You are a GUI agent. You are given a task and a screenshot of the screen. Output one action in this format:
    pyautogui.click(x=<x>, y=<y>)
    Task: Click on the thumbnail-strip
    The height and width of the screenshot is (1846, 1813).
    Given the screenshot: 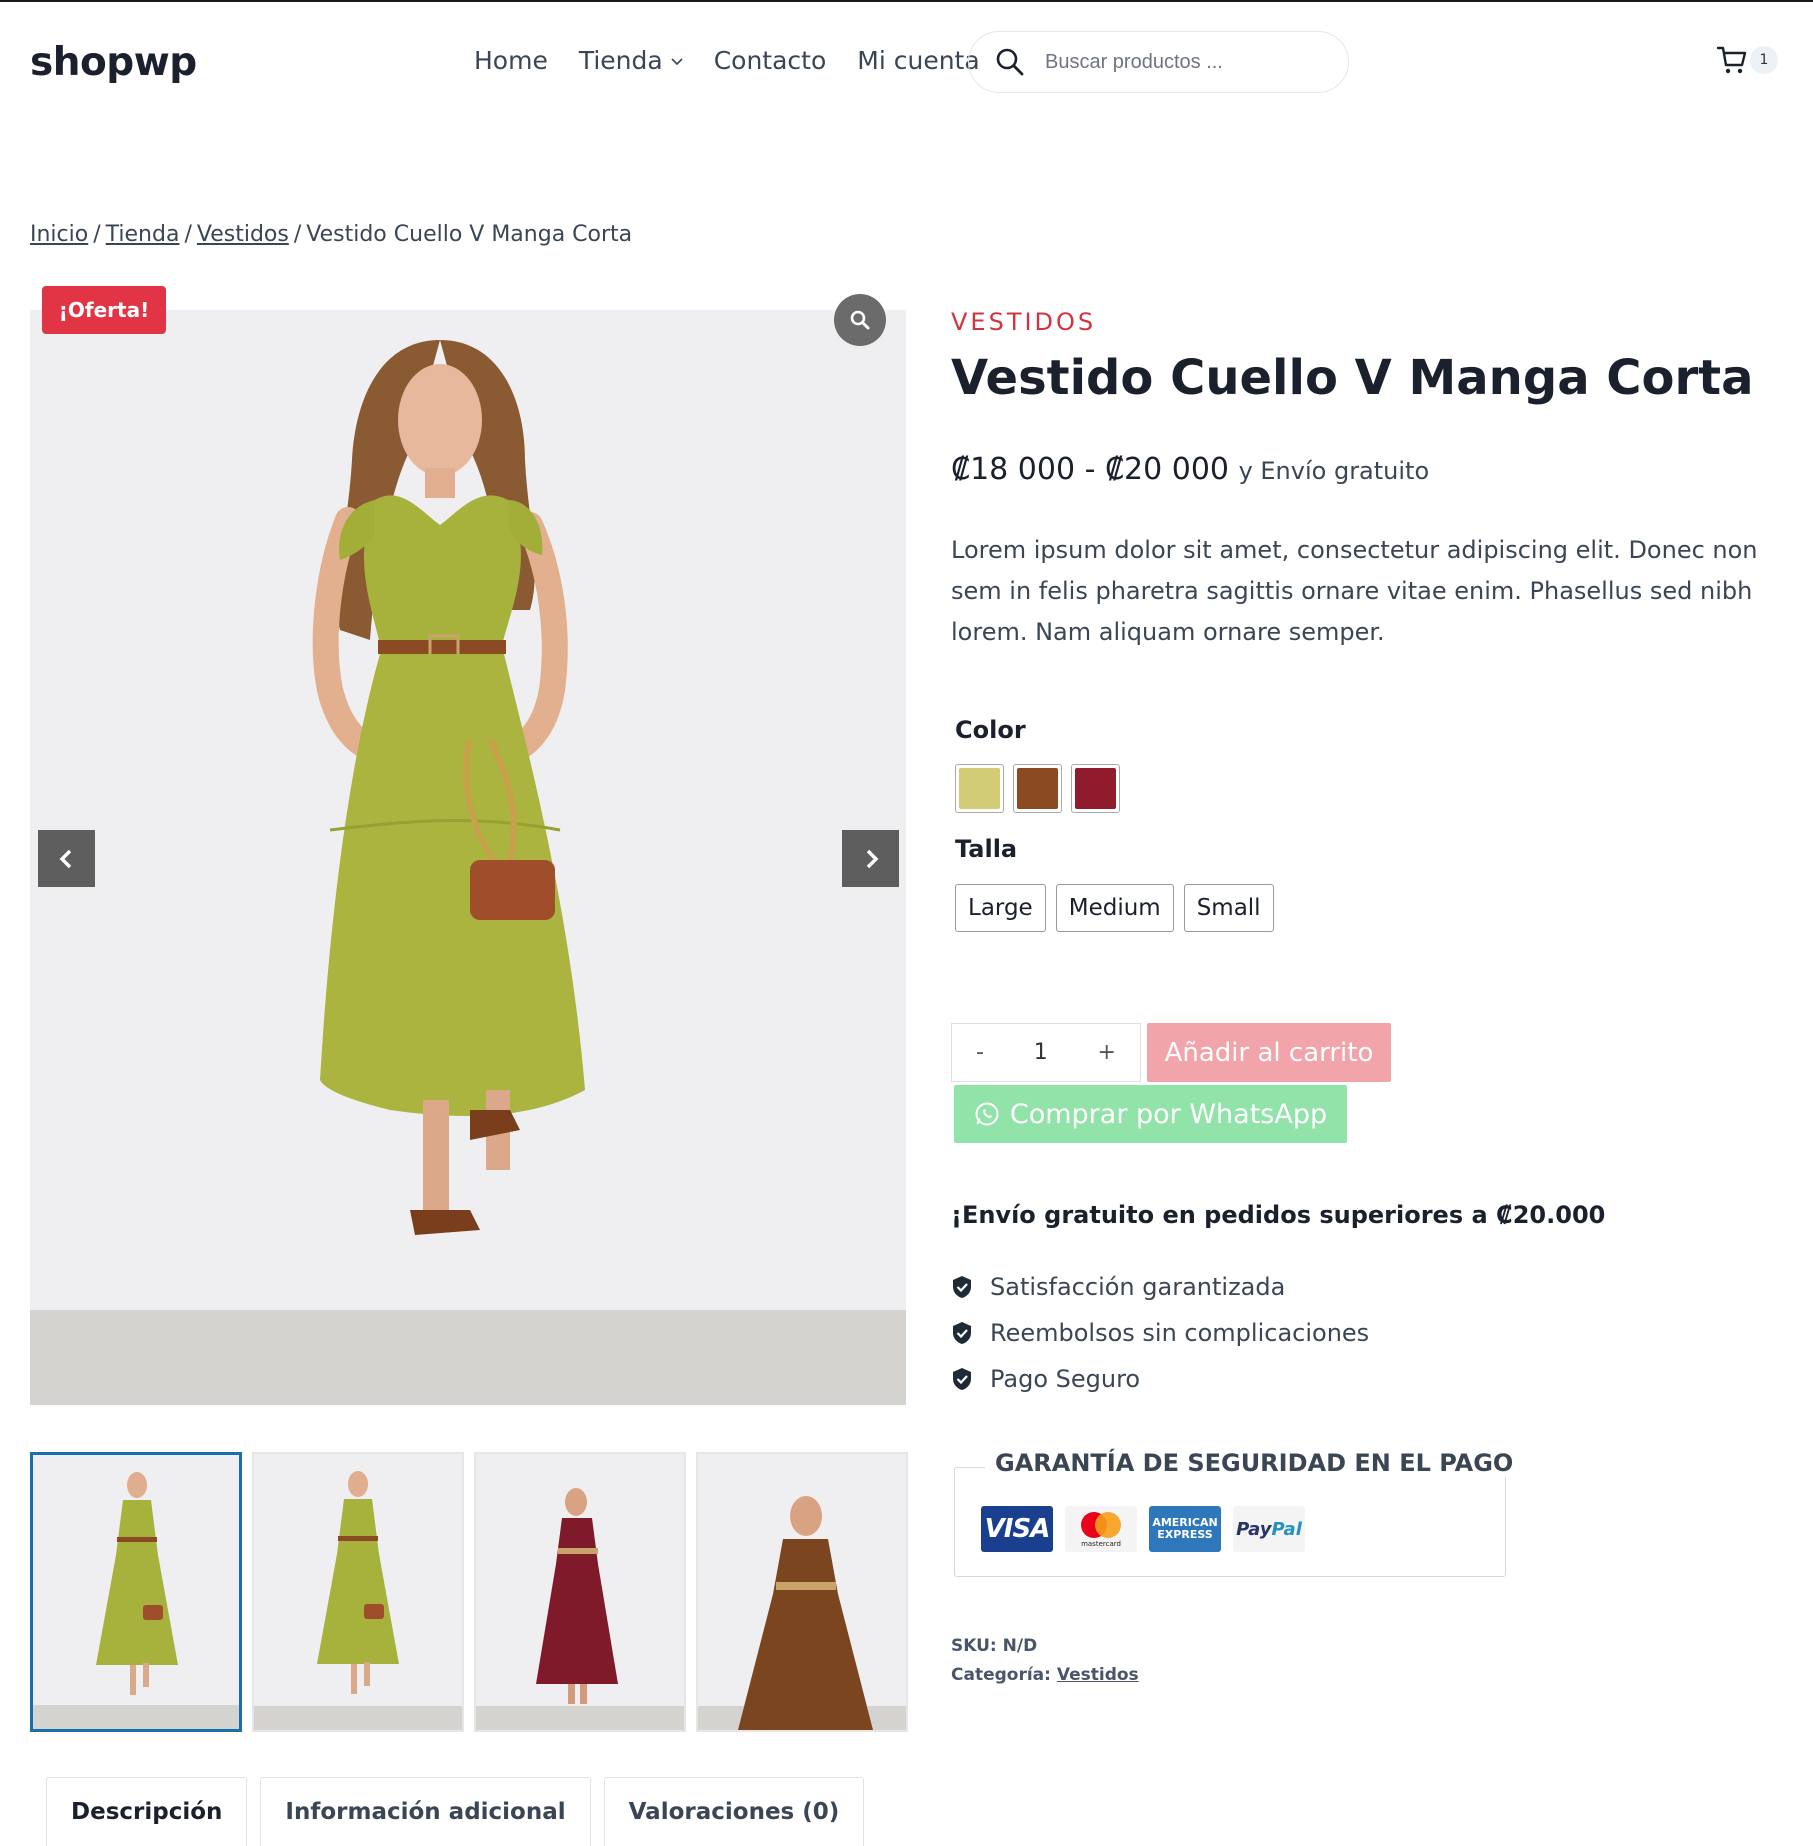 What is the action you would take?
    pyautogui.click(x=469, y=1592)
    